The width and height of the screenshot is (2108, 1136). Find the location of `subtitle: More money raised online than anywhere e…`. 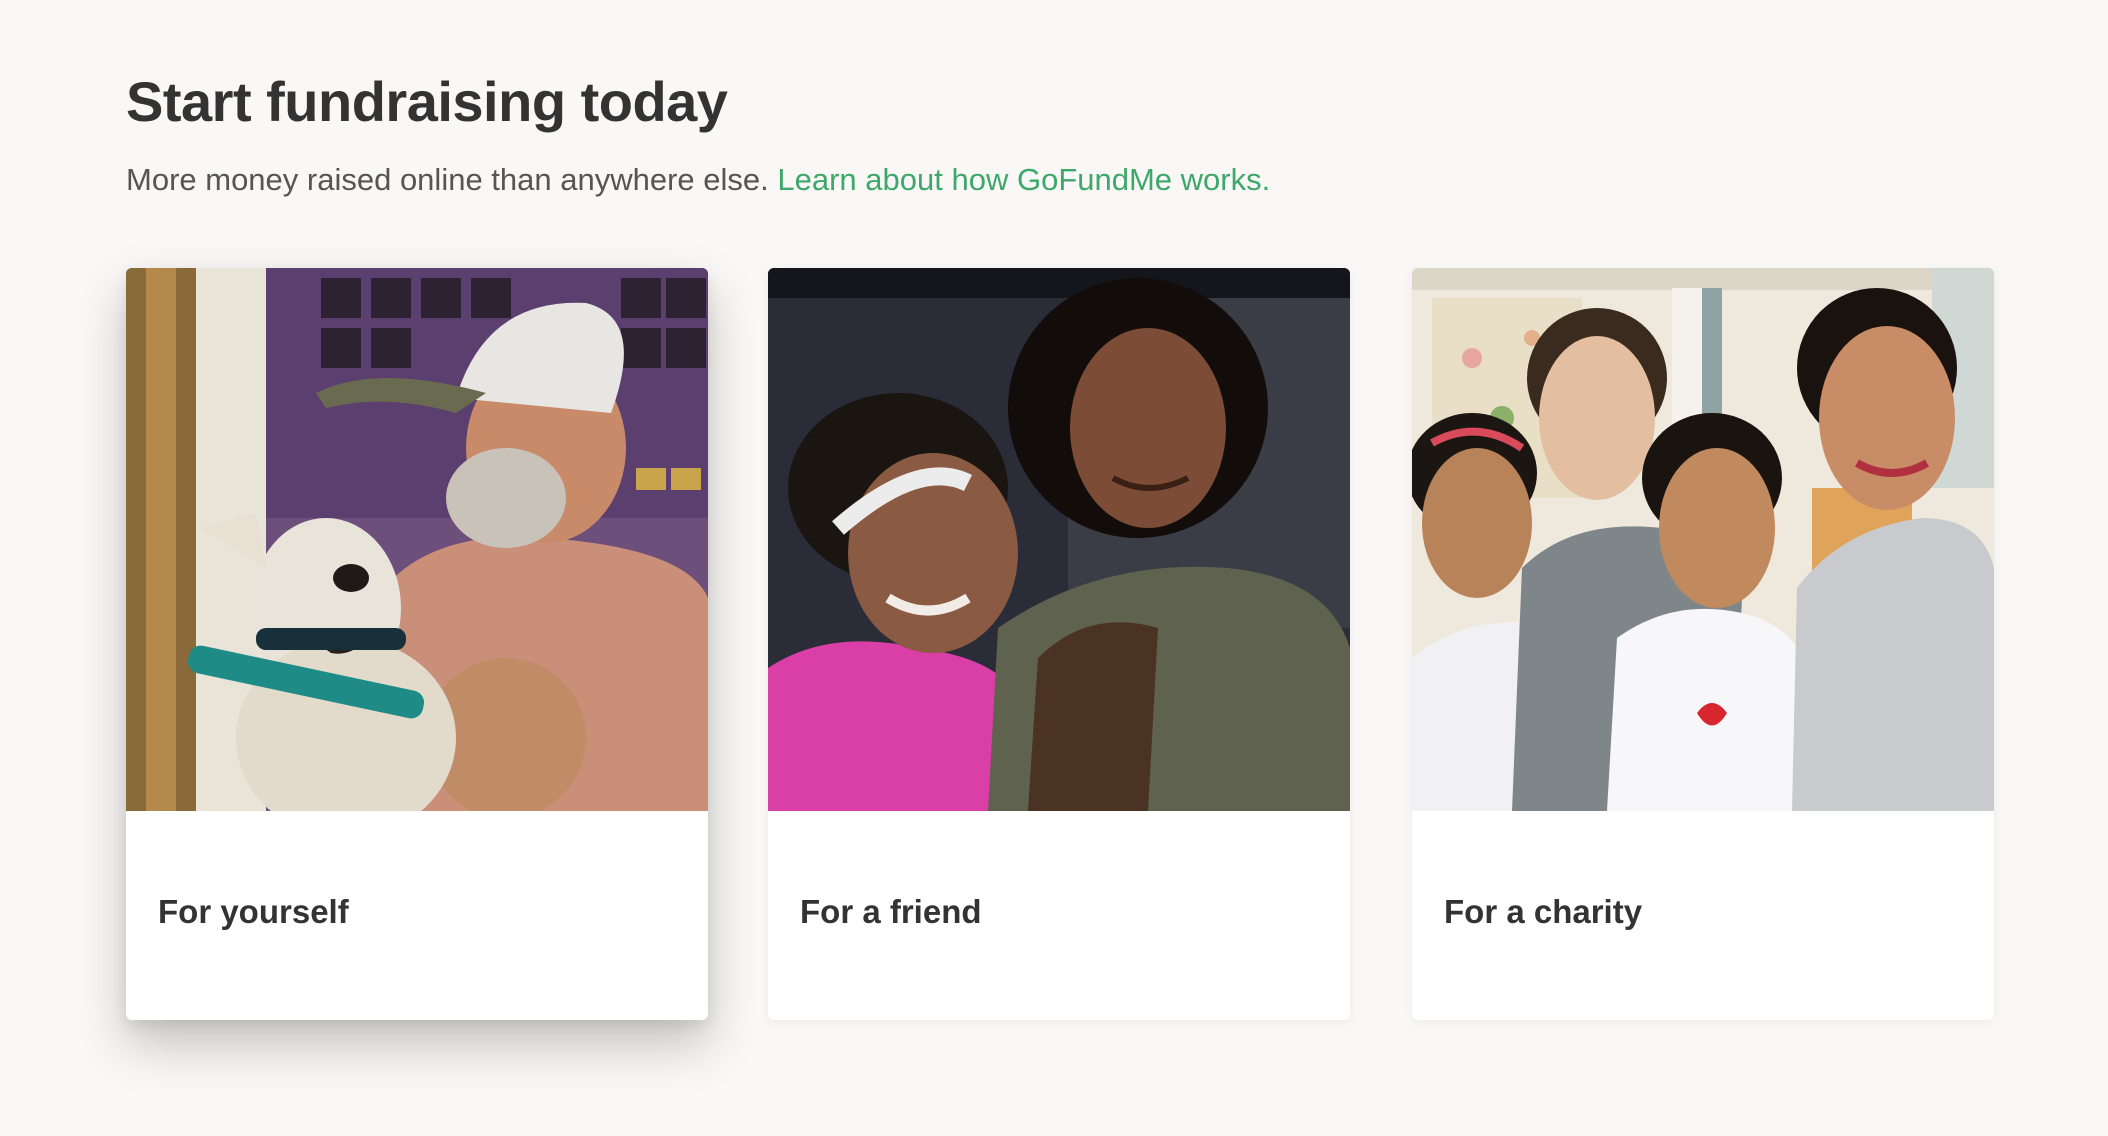

subtitle: More money raised online than anywhere e… is located at coordinates (698, 180).